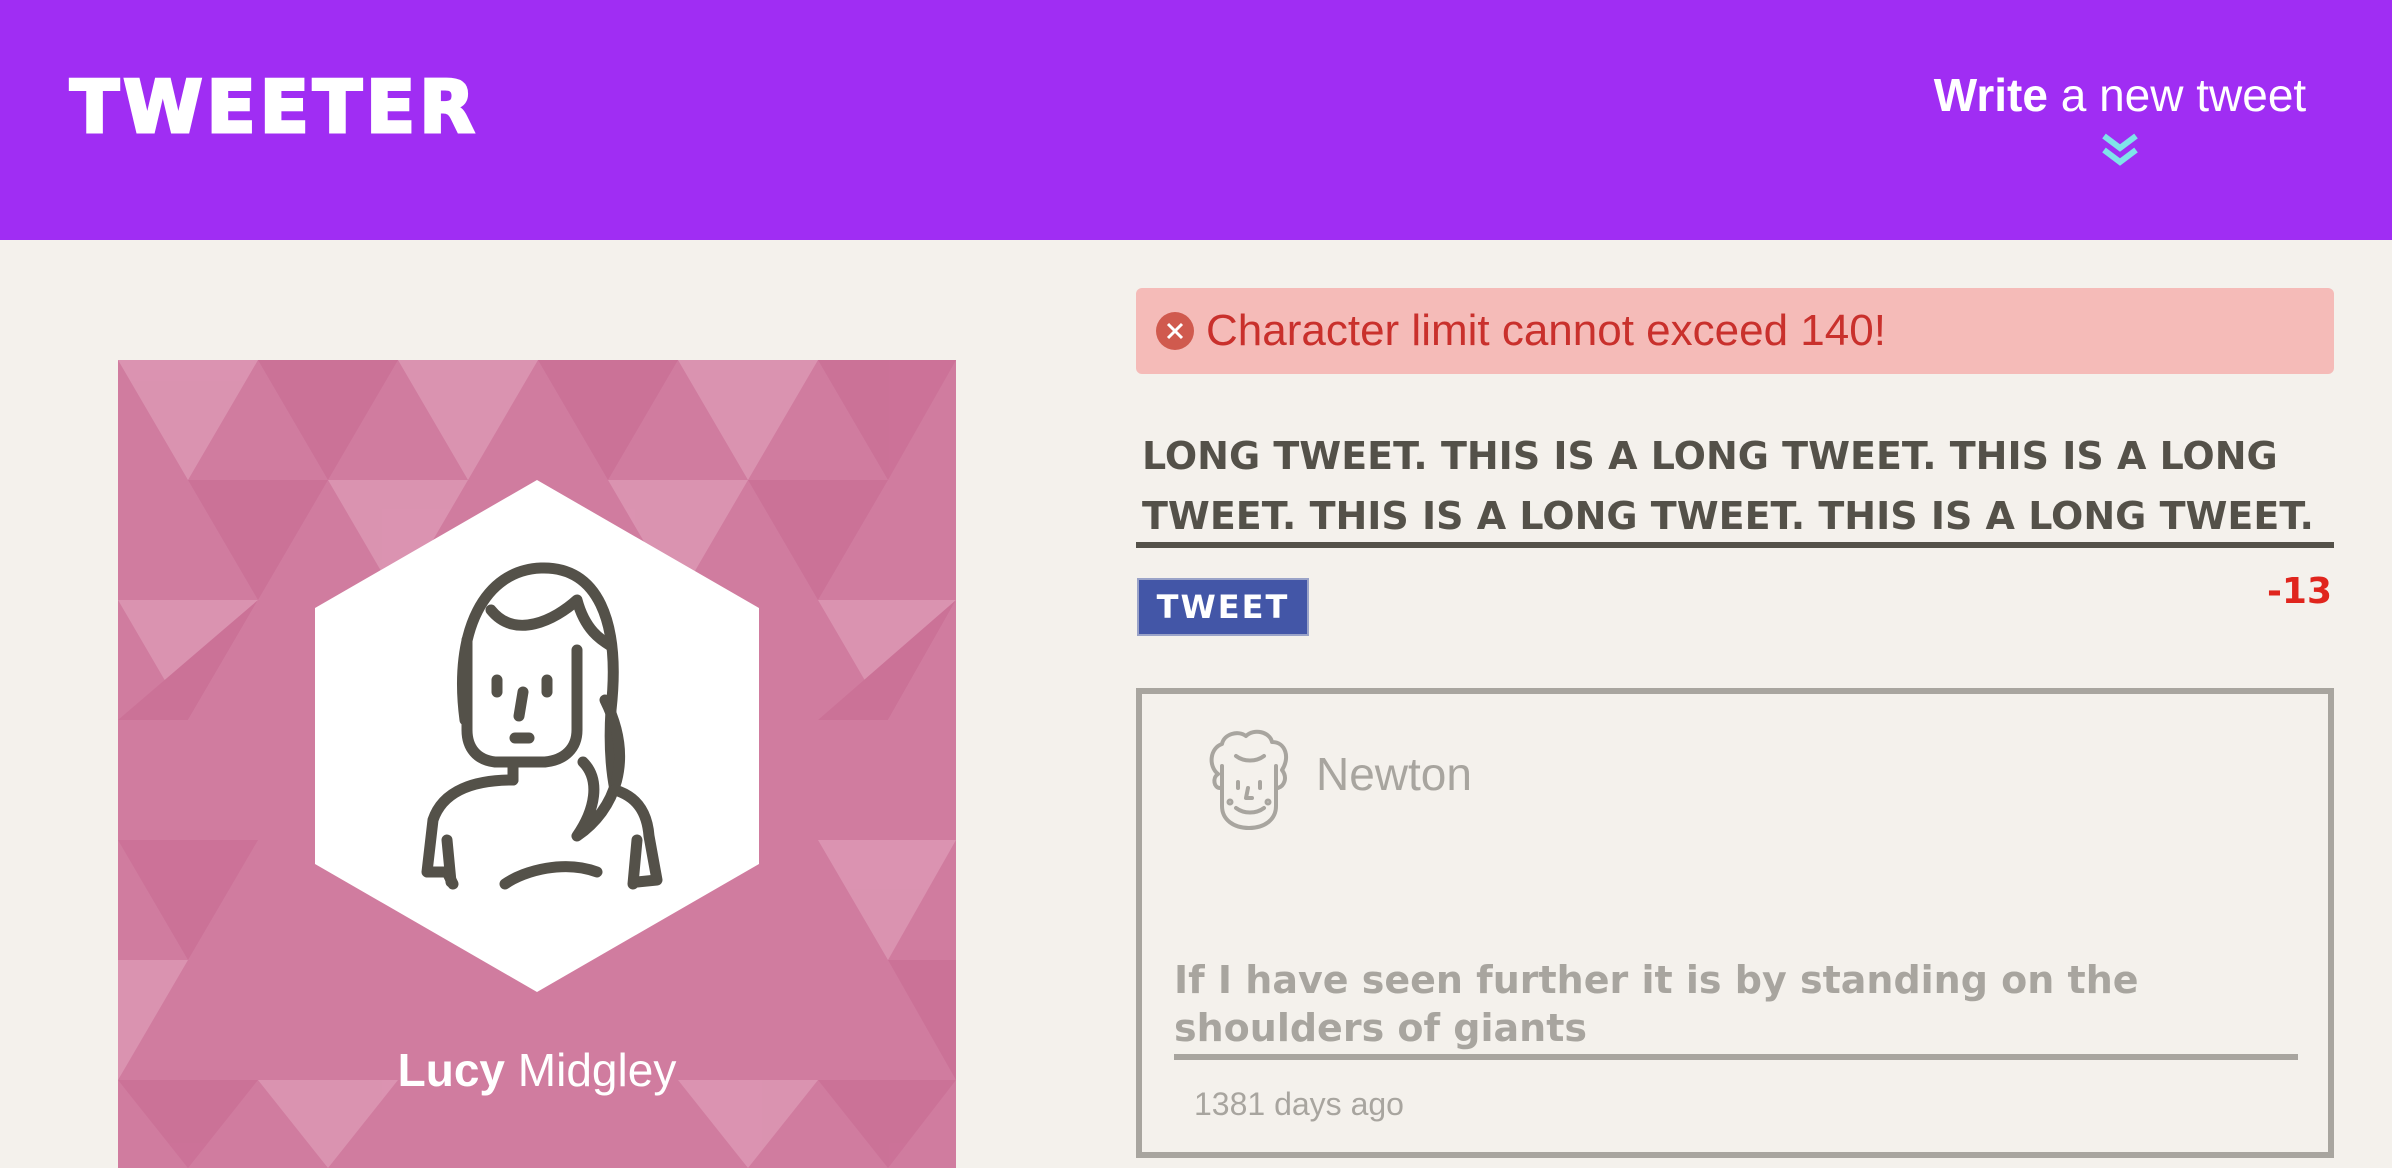  Describe the element at coordinates (274, 107) in the screenshot. I see `brand-logo: TWEETER` at that location.